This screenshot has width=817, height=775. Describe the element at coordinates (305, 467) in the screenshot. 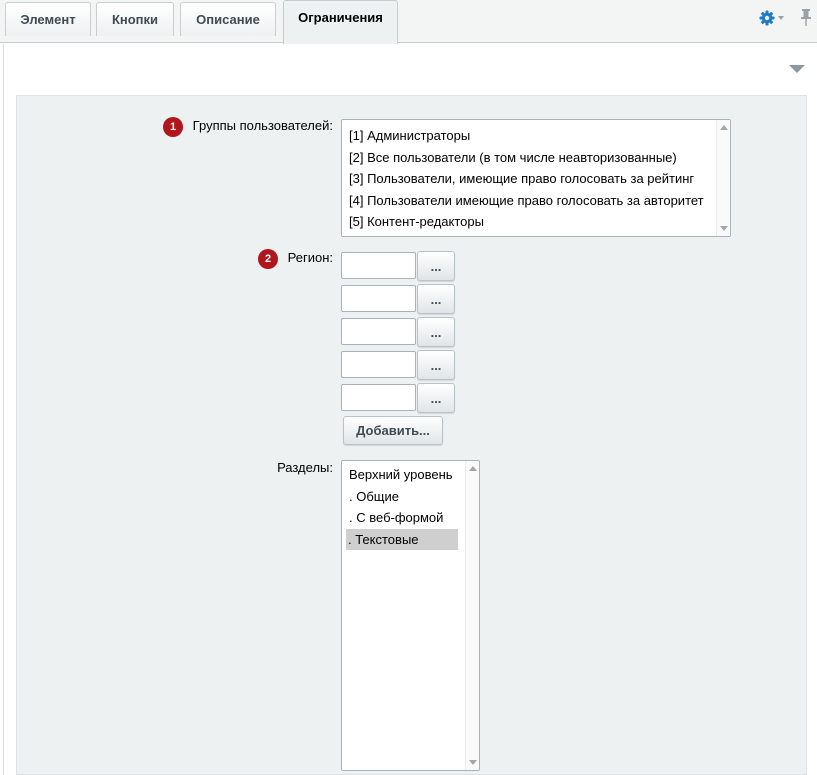

I see `sections-label: Разделы:` at that location.